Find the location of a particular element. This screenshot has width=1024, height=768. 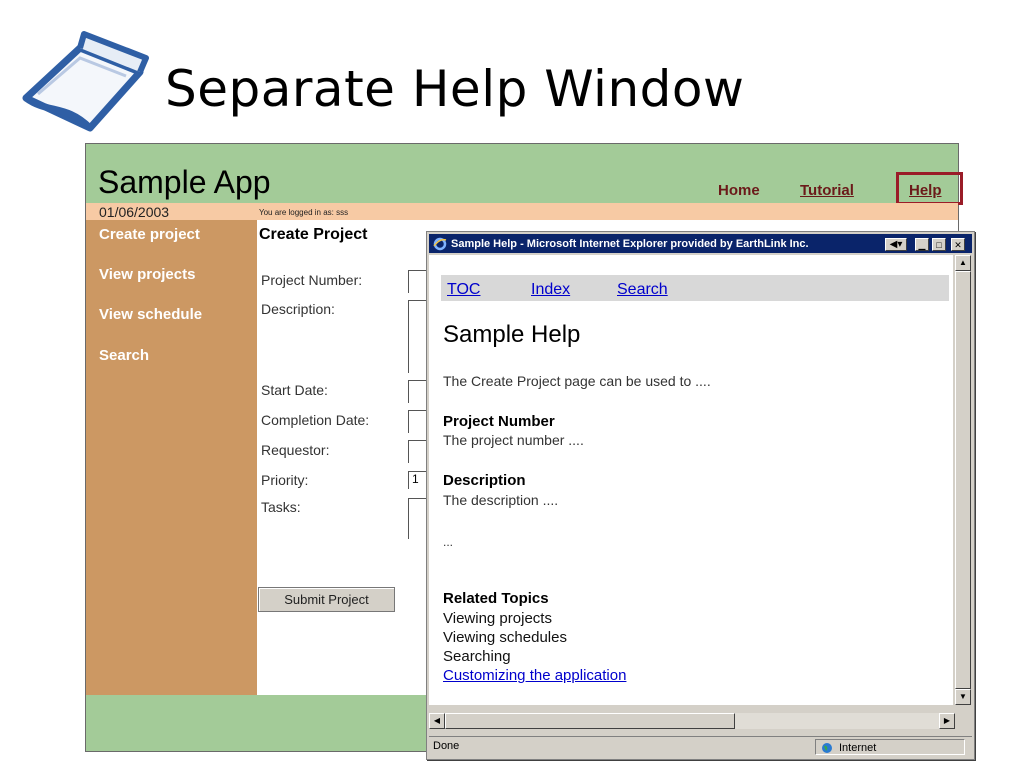

form-title: Create Project is located at coordinates (313, 234).